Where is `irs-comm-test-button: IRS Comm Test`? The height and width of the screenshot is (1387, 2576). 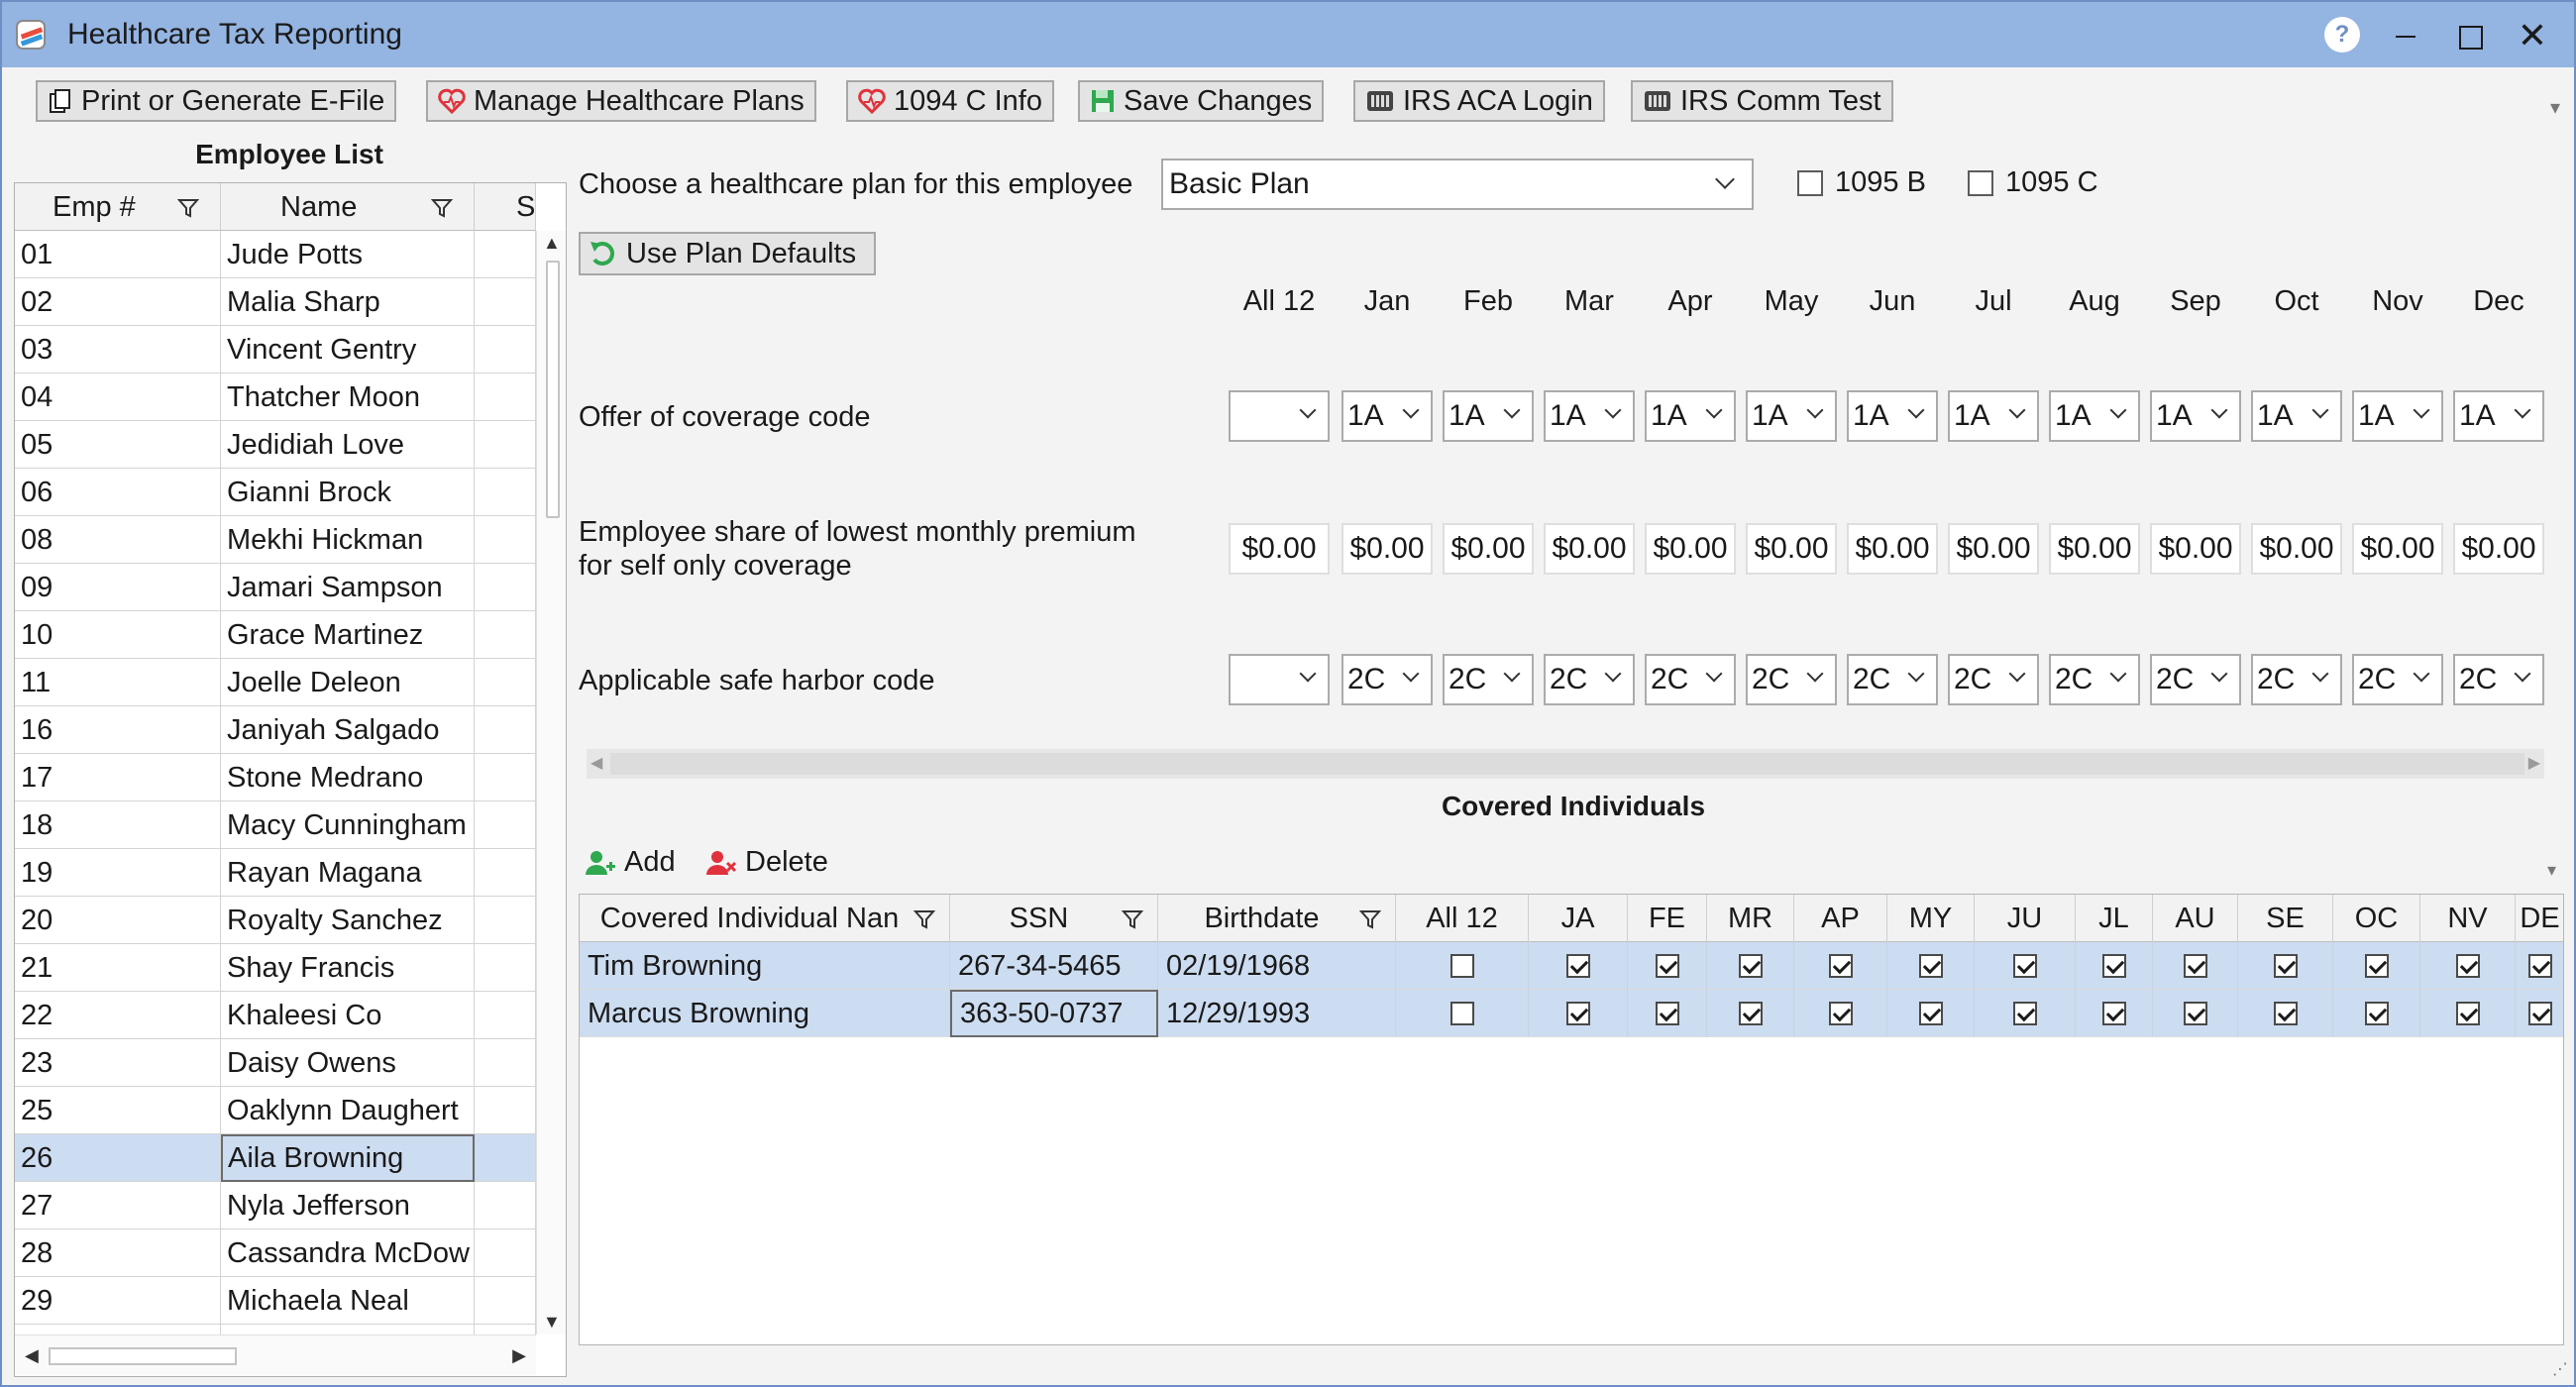 irs-comm-test-button: IRS Comm Test is located at coordinates (1762, 101).